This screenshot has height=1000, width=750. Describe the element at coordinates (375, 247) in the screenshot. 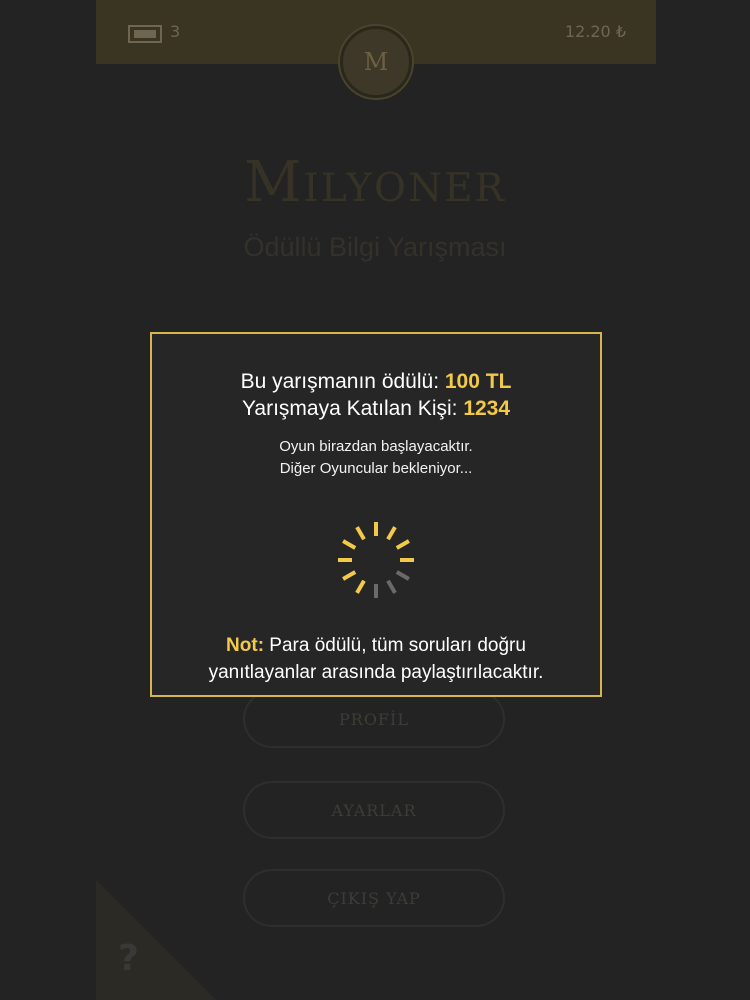

I see `logo-subtitle: Ödüllü Bilgi Yarışması` at that location.